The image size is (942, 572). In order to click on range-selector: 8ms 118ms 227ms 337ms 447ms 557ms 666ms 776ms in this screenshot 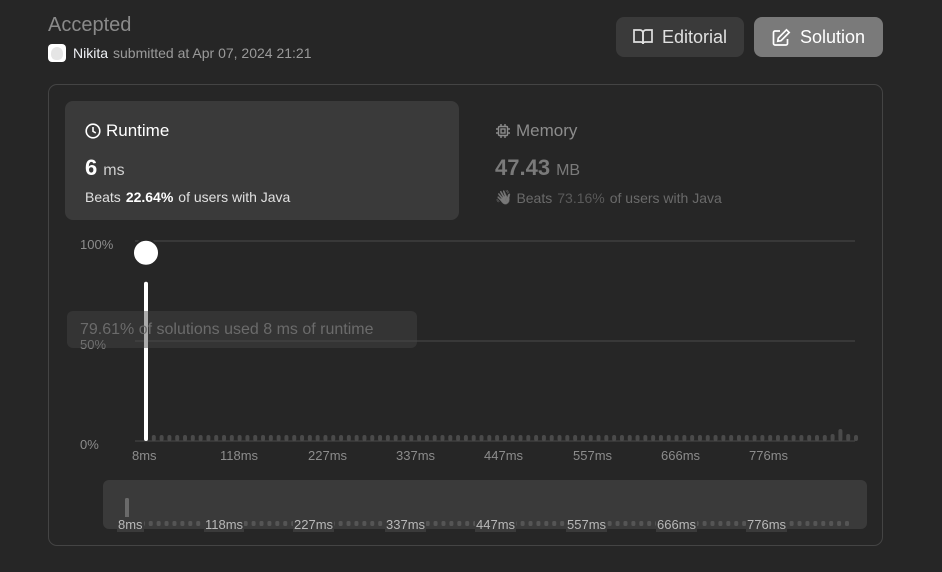, I will do `click(485, 506)`.